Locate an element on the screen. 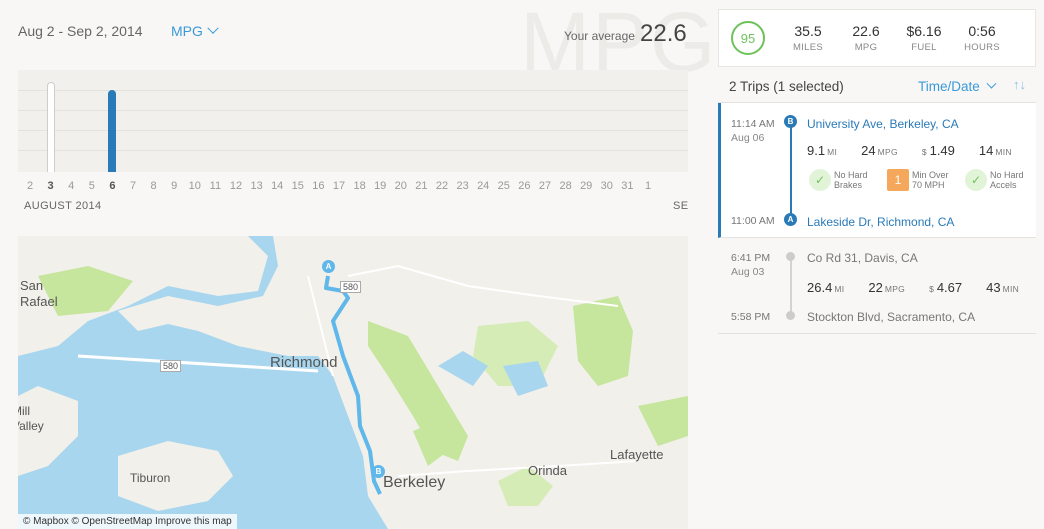 Image resolution: width=1044 pixels, height=529 pixels. trip-start-pin: A is located at coordinates (790, 219).